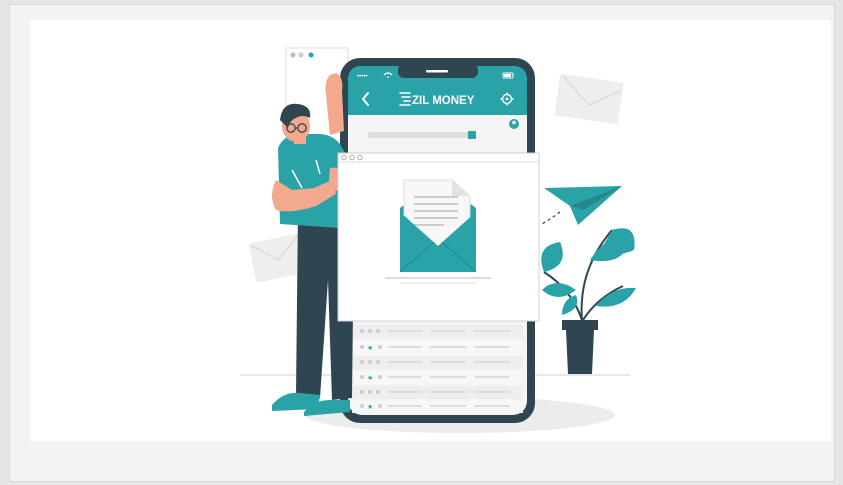 The width and height of the screenshot is (843, 485). I want to click on email-browser-window, so click(438, 237).